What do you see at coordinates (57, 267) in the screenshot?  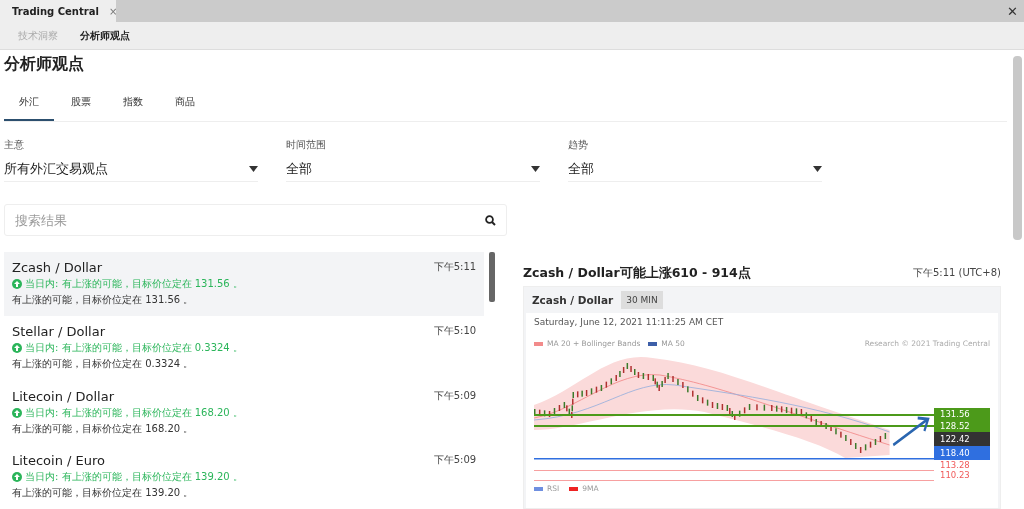 I see `instrument-name: Zcash / Dollar` at bounding box center [57, 267].